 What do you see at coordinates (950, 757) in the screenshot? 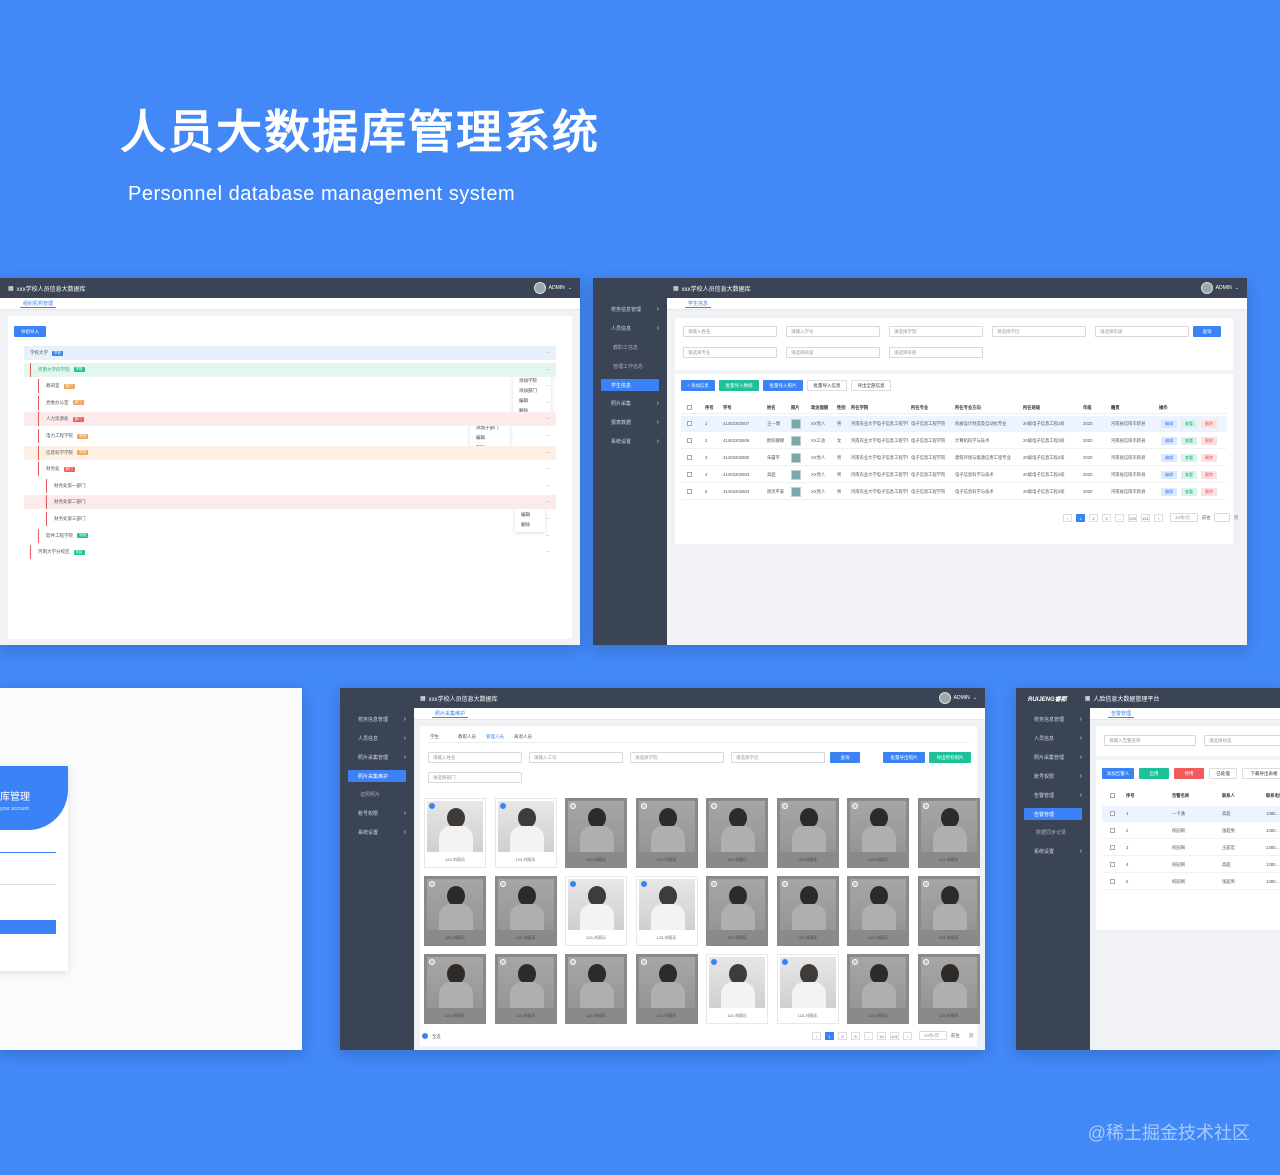
I see `batch-button: 导出所有照片` at bounding box center [950, 757].